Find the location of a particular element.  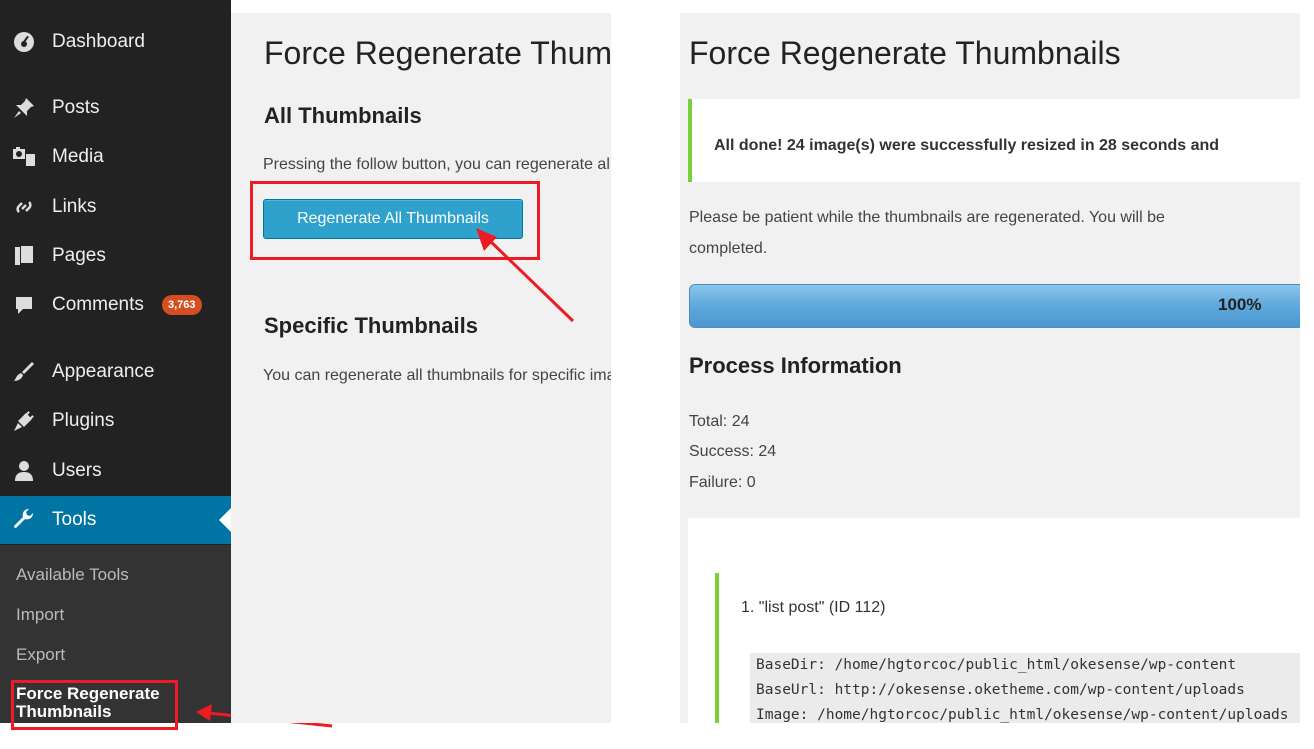

sidebar-item-dashboard: Dashboard is located at coordinates (115, 42).